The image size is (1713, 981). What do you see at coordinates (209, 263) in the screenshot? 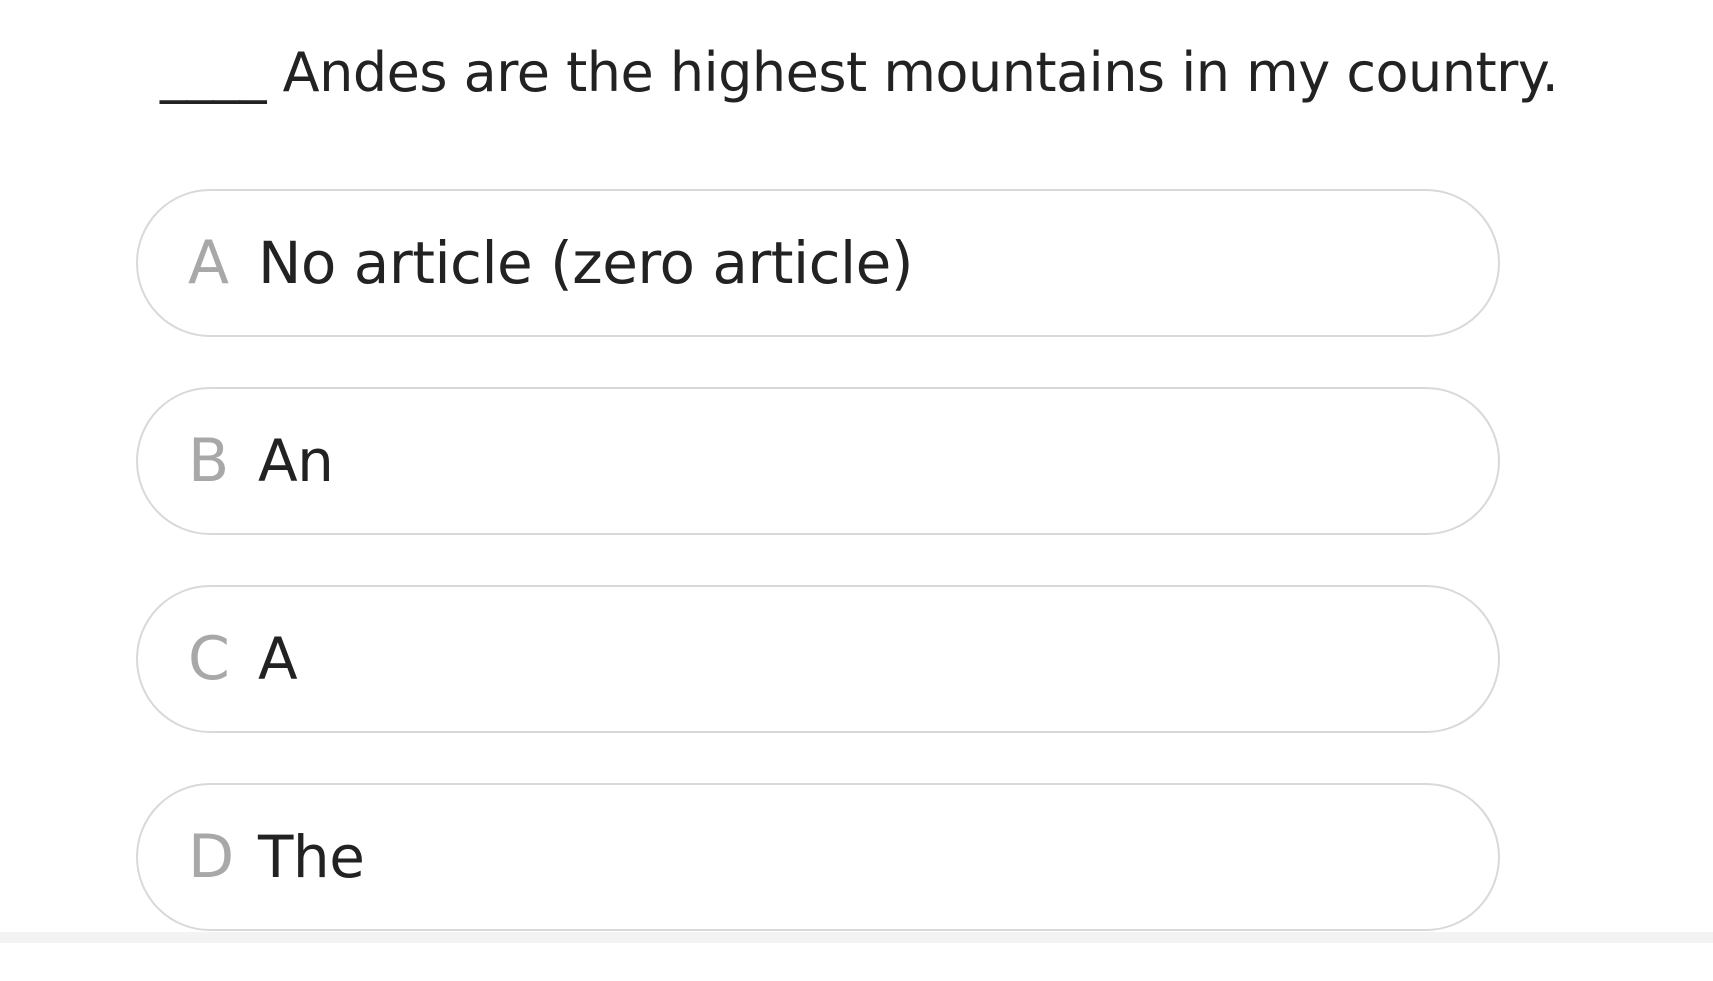
I see `option-letter: A` at bounding box center [209, 263].